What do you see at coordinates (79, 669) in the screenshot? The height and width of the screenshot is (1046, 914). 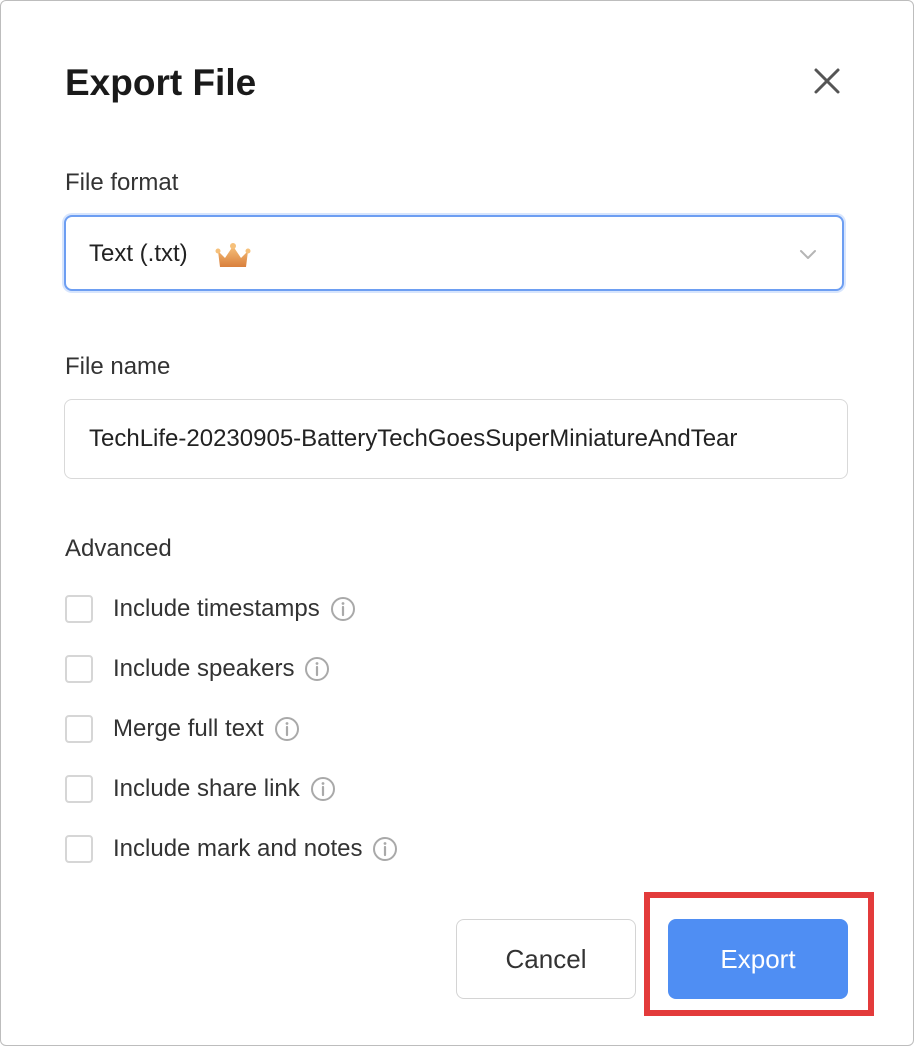 I see `include-speakers-checkbox` at bounding box center [79, 669].